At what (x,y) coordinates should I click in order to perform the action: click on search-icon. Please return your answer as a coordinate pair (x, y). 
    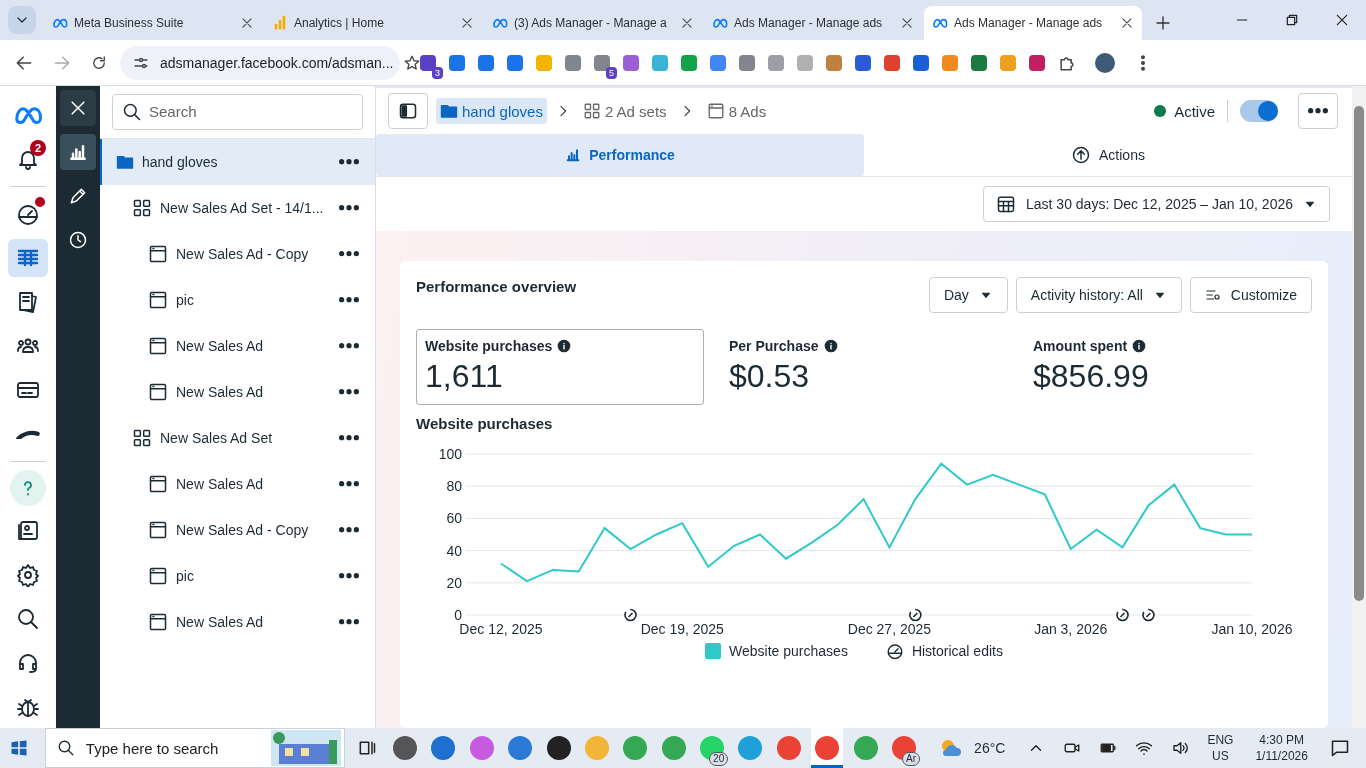
    Looking at the image, I should click on (132, 112).